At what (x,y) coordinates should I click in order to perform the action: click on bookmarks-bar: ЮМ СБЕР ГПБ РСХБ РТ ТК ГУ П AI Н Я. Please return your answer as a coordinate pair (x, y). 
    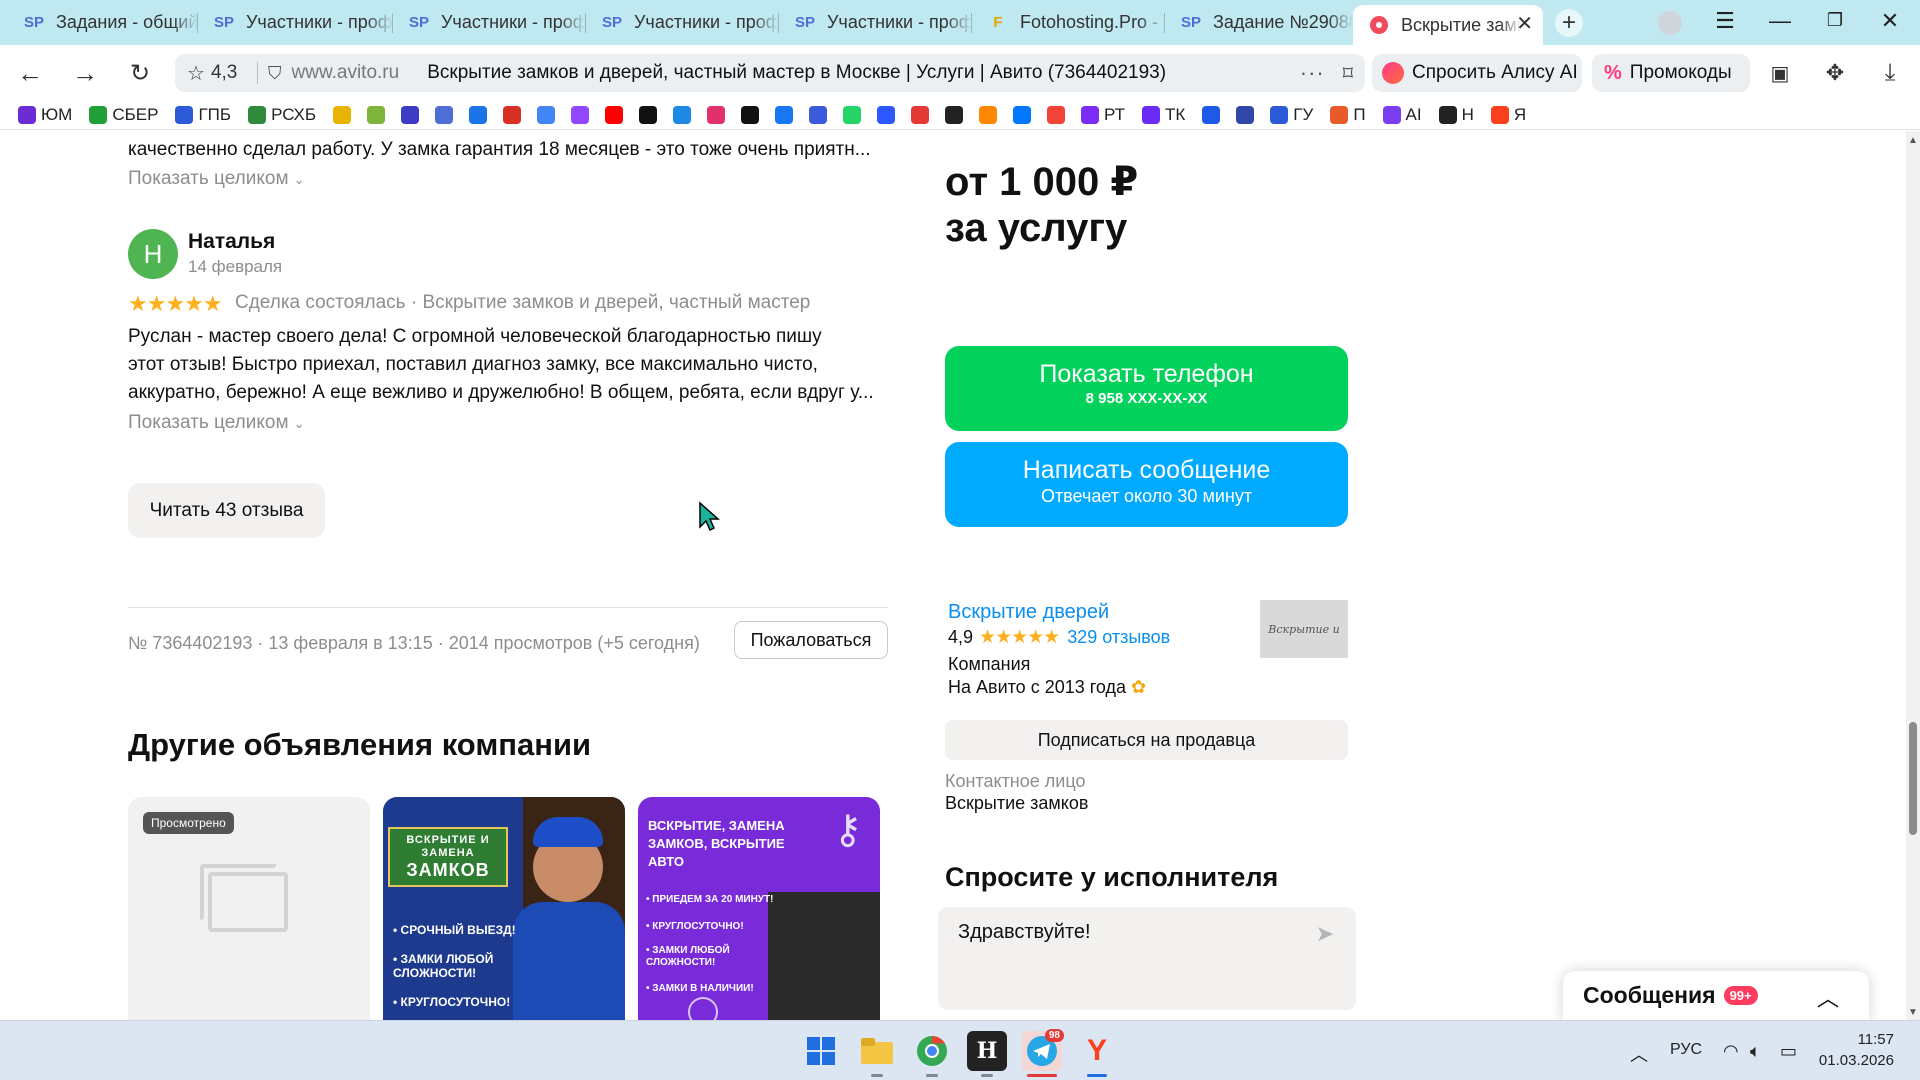
    Looking at the image, I should click on (960, 115).